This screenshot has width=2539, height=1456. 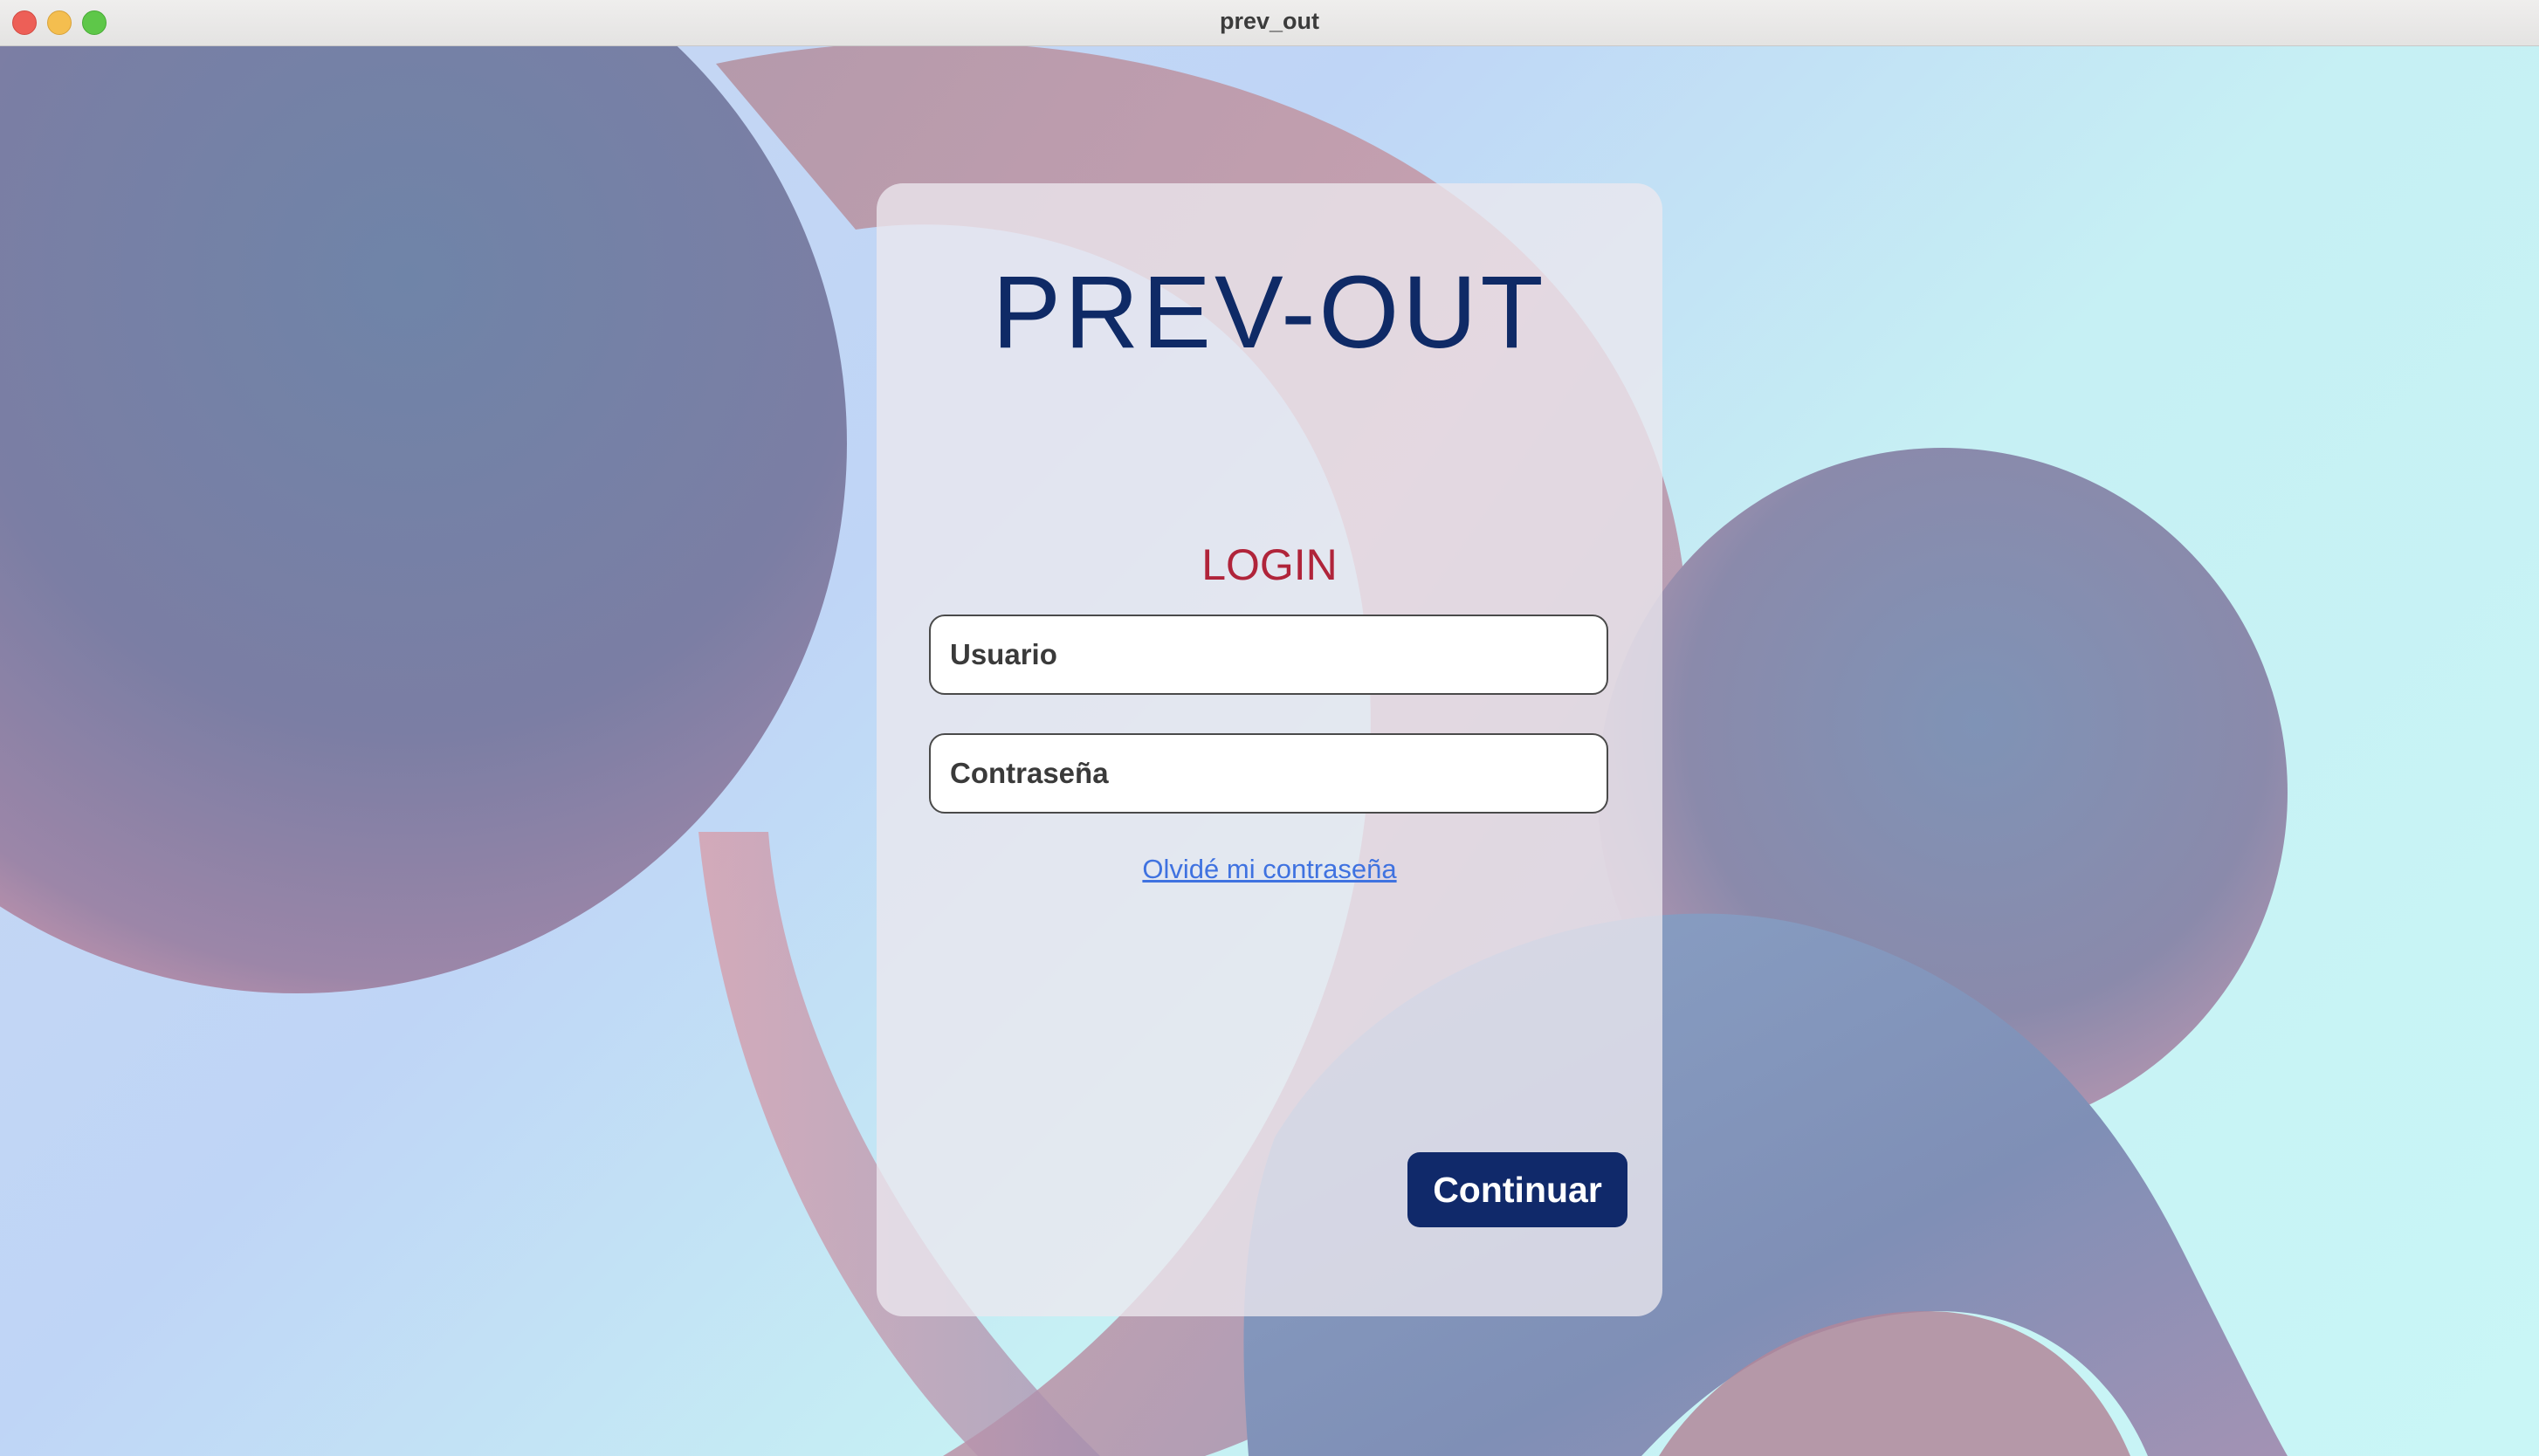 What do you see at coordinates (1269, 312) in the screenshot?
I see `app-brand-title: PREV-OUT` at bounding box center [1269, 312].